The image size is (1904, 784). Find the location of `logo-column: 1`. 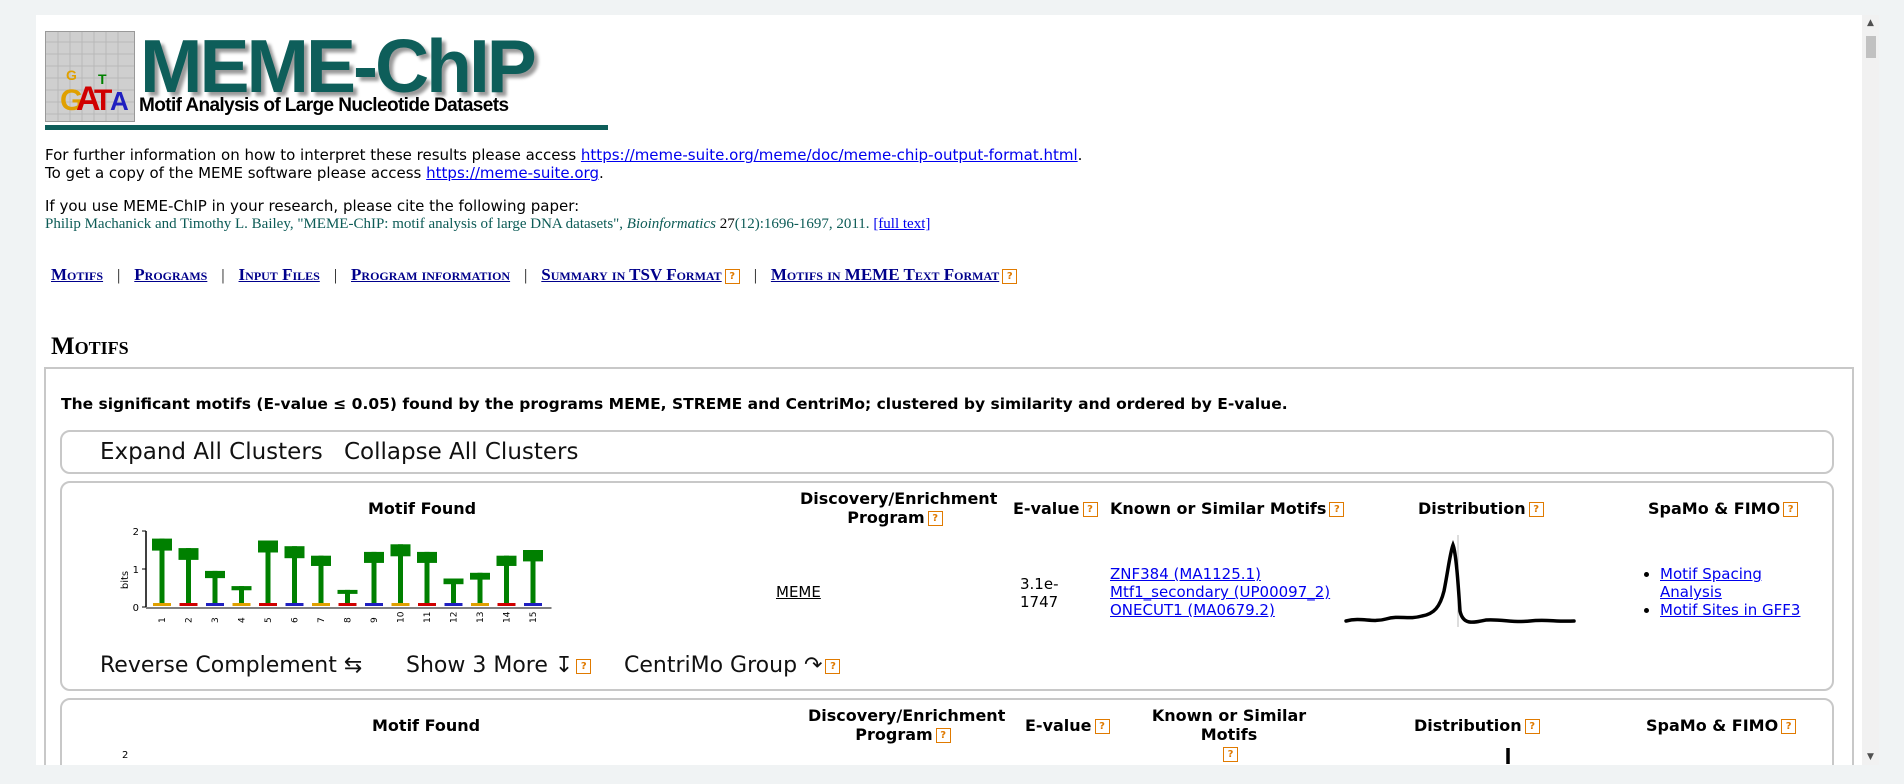

logo-column: 1 is located at coordinates (162, 580).